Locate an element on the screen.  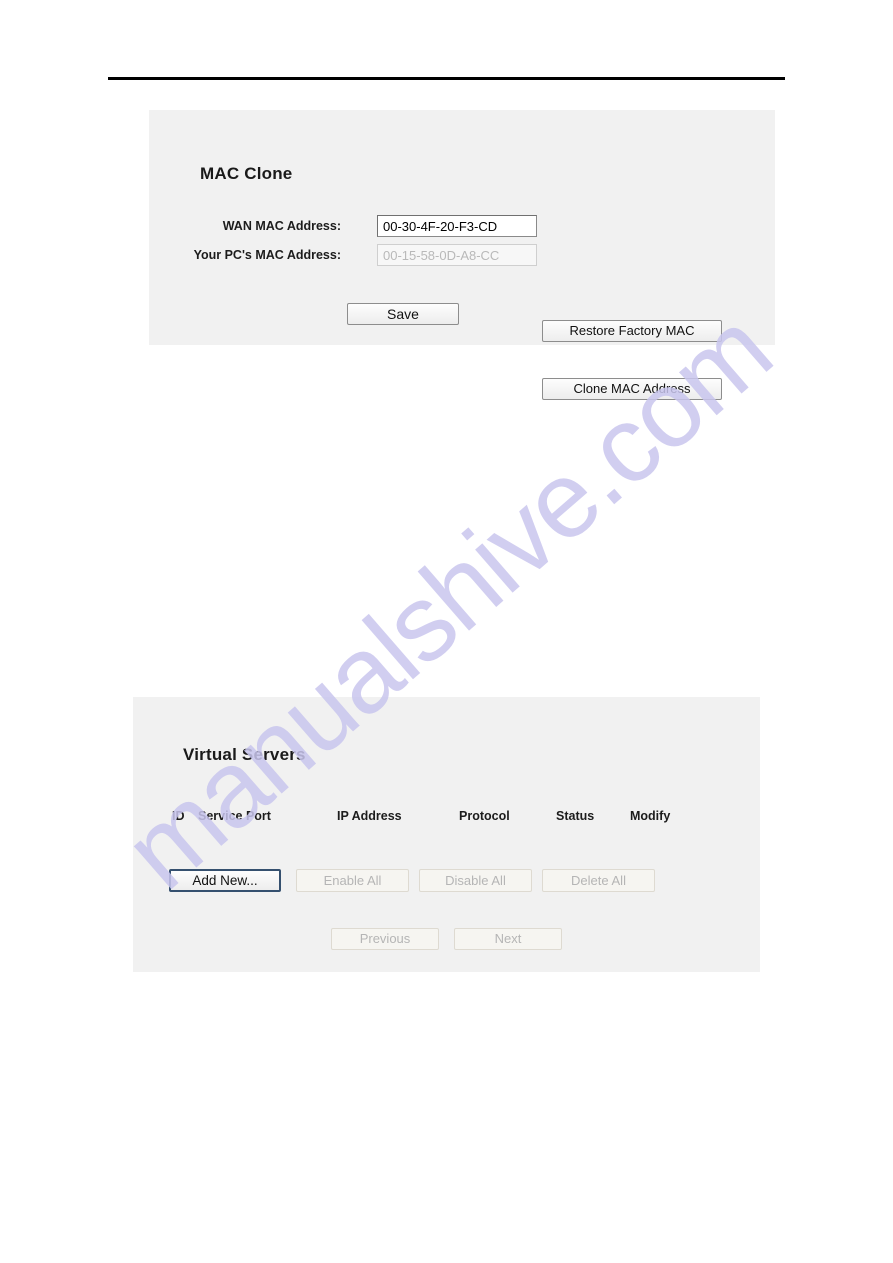
wan-mac-address-label: WAN MAC Address: is located at coordinates (281, 226).